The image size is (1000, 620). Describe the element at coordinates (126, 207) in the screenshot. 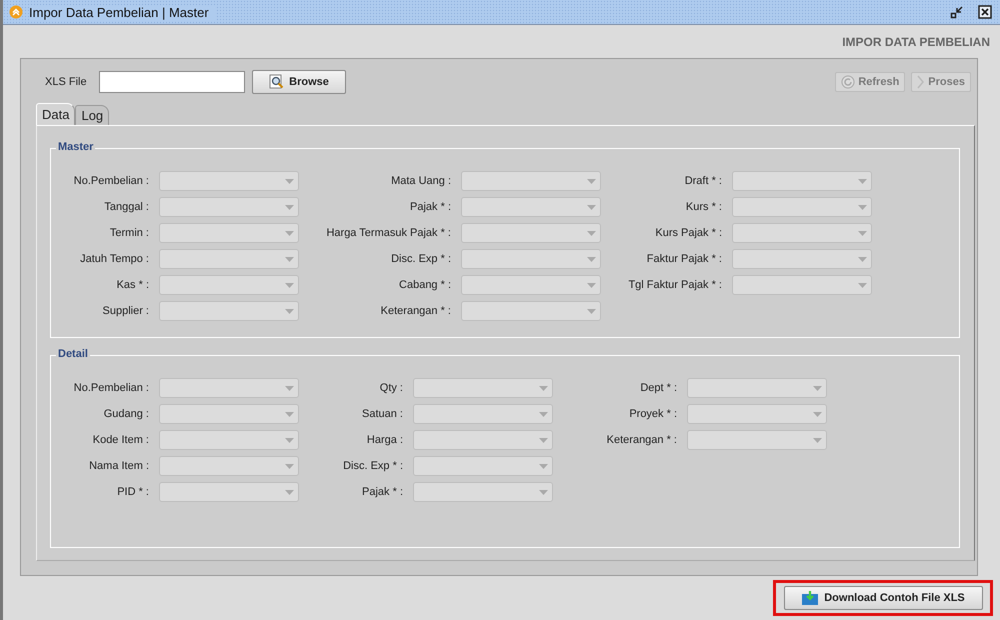

I see `field-label: Tanggal :` at that location.